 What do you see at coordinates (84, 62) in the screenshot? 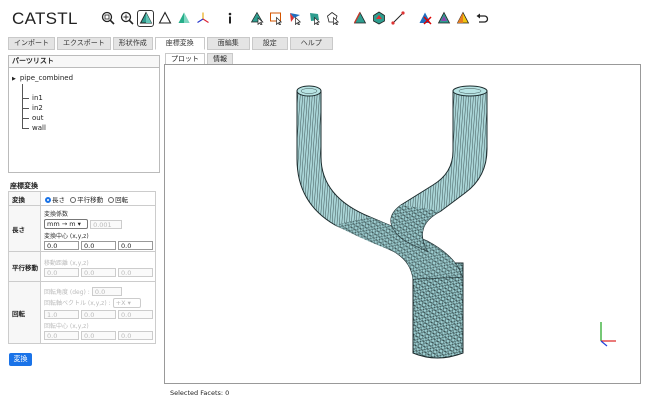
I see `parts-list-header: パーツリスト` at bounding box center [84, 62].